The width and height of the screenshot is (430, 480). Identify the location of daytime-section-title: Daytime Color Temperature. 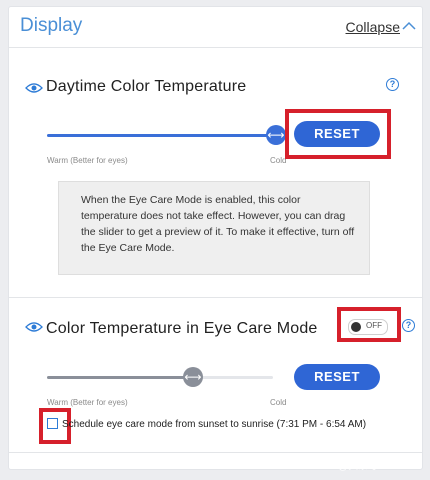
(146, 86).